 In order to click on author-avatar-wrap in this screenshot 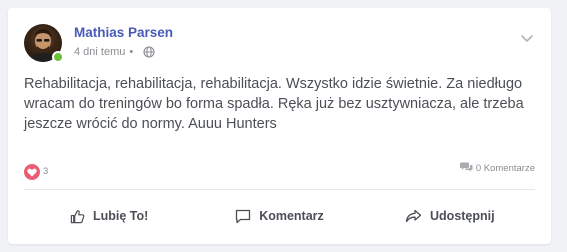, I will do `click(44, 43)`.